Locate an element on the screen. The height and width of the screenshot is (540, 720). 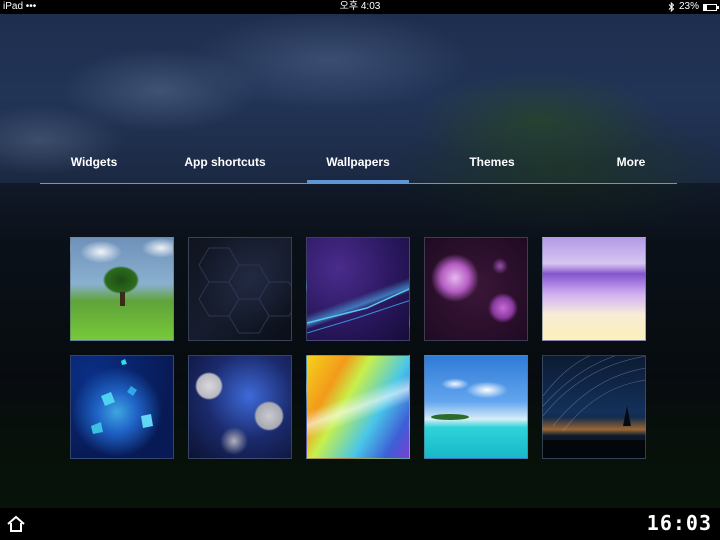
status-time: 오후 4:03 is located at coordinates (360, 6).